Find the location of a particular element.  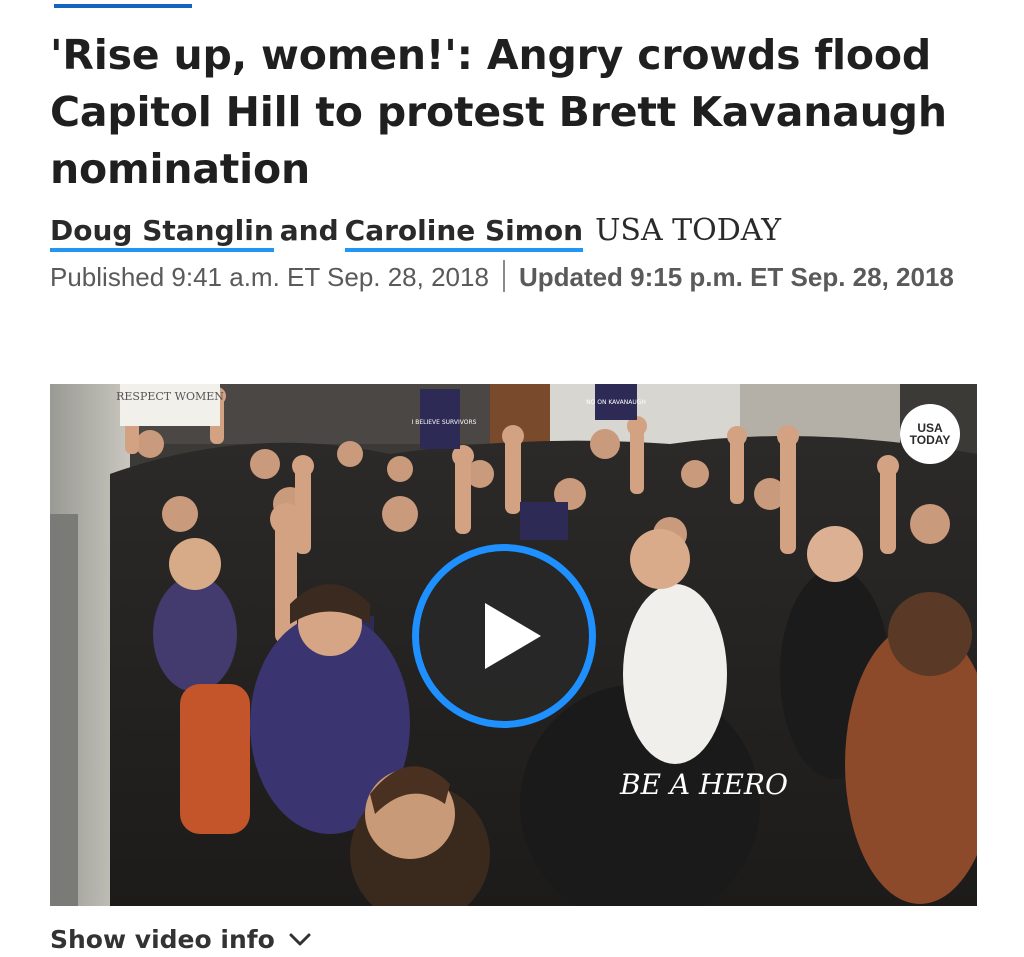

play-button is located at coordinates (504, 636).